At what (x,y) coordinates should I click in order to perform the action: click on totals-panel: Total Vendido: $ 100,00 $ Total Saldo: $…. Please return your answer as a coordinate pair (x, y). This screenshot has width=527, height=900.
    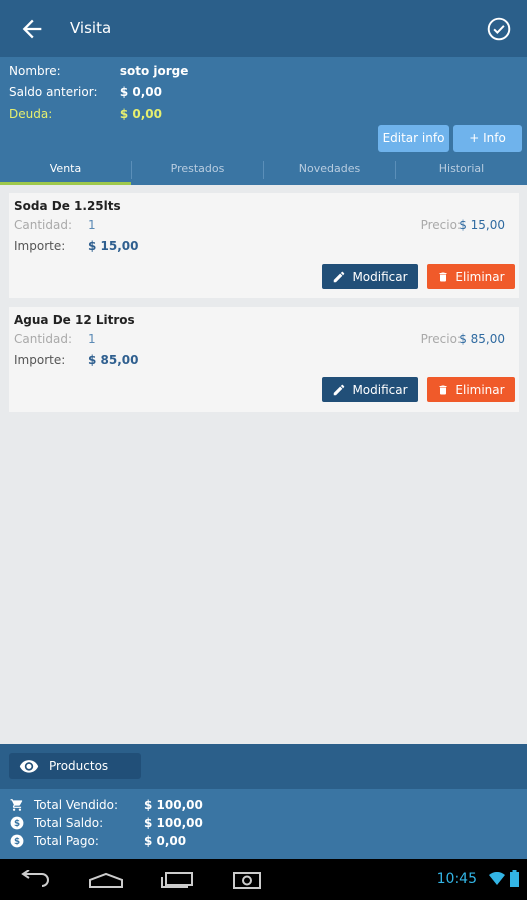
    Looking at the image, I should click on (263, 824).